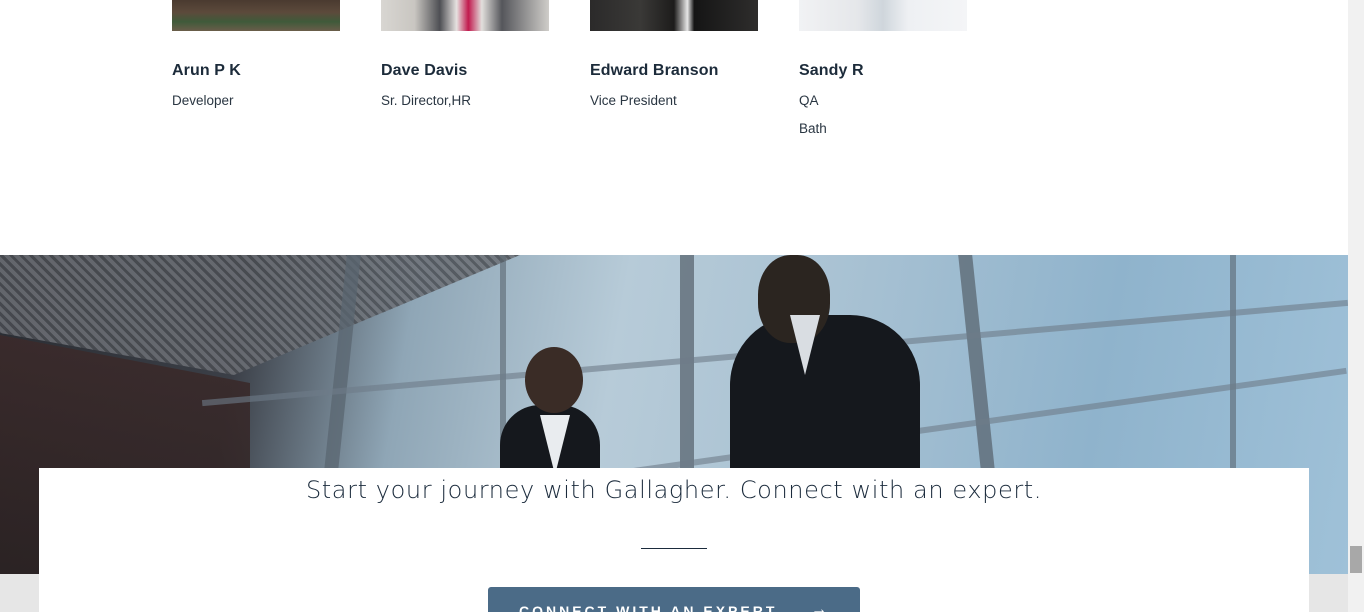 The width and height of the screenshot is (1364, 612). Describe the element at coordinates (648, 607) in the screenshot. I see `cta-button-label: CONNECT WITH AN EXPERT` at that location.